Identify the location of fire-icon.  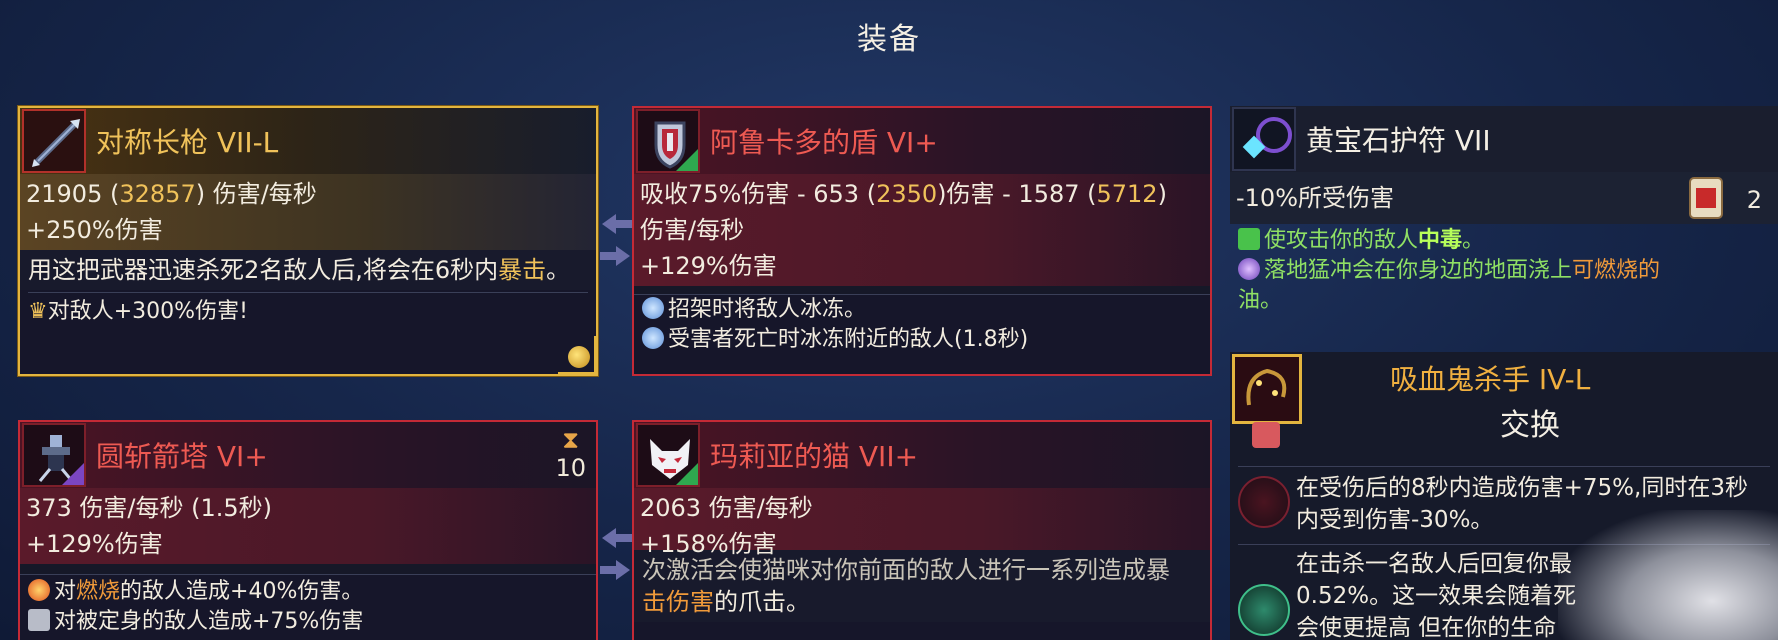
(39, 590).